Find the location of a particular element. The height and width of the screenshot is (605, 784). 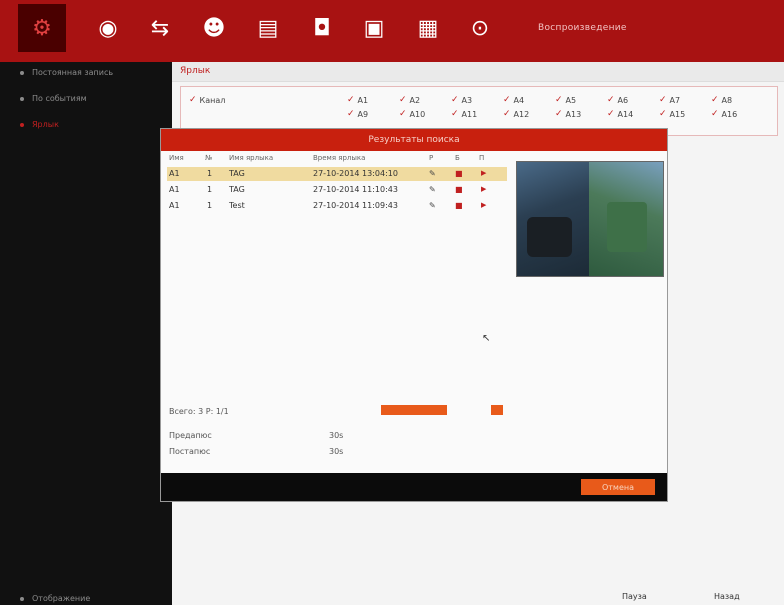

sidebar-item-label: Ярлык is located at coordinates (45, 124).